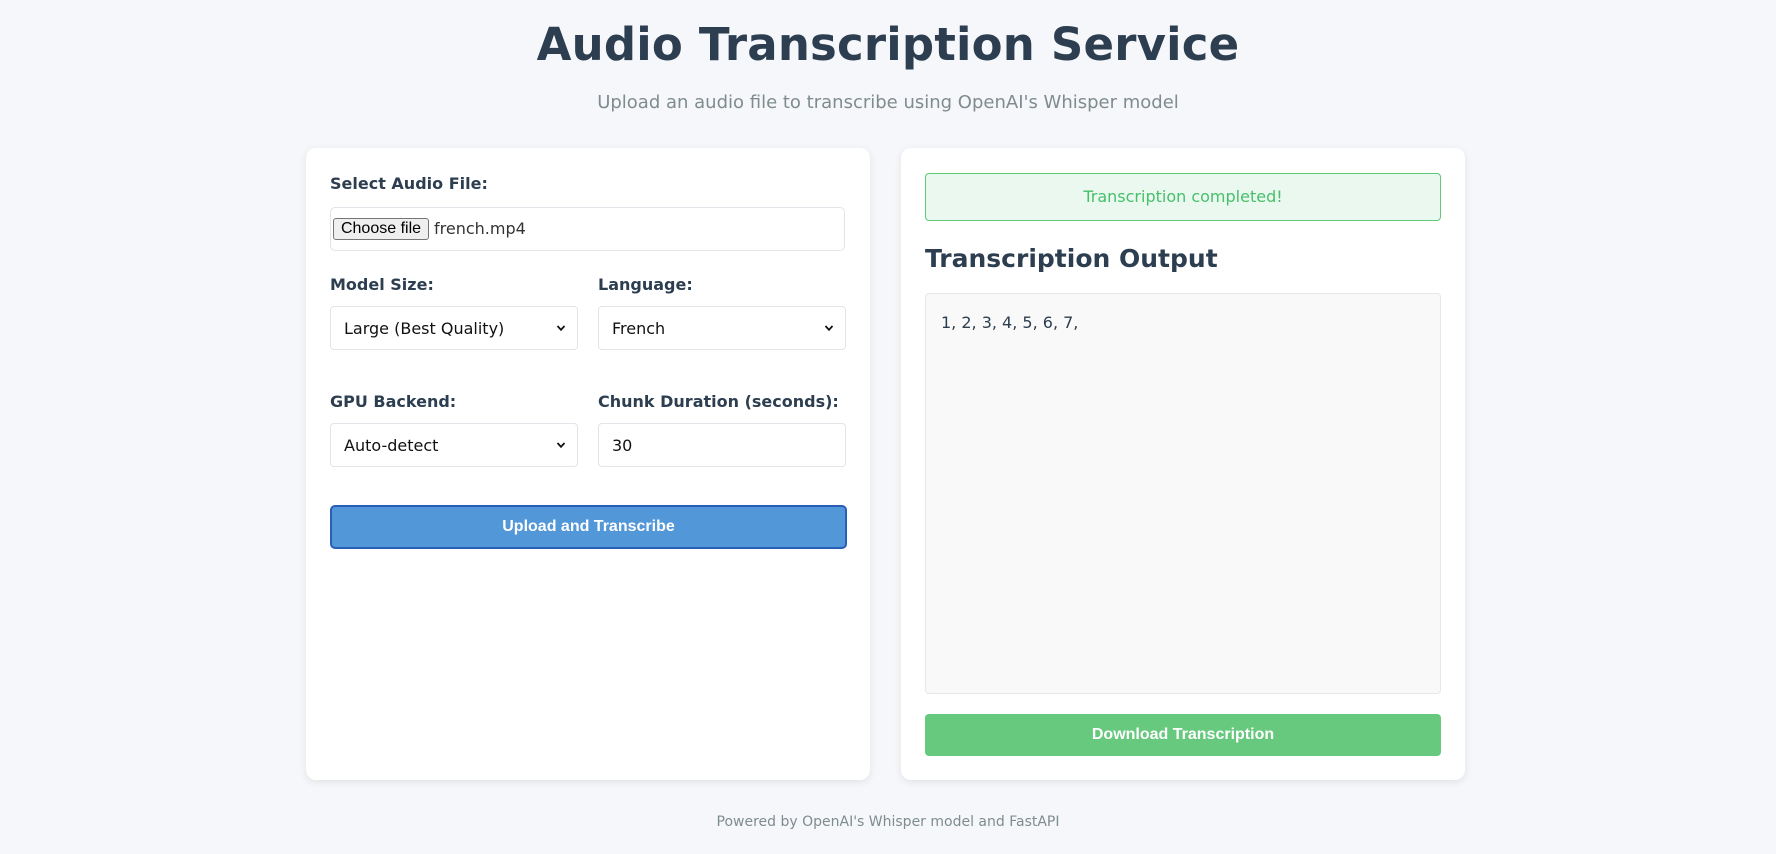  What do you see at coordinates (1183, 735) in the screenshot?
I see `download-transcription-button: Download Transcription` at bounding box center [1183, 735].